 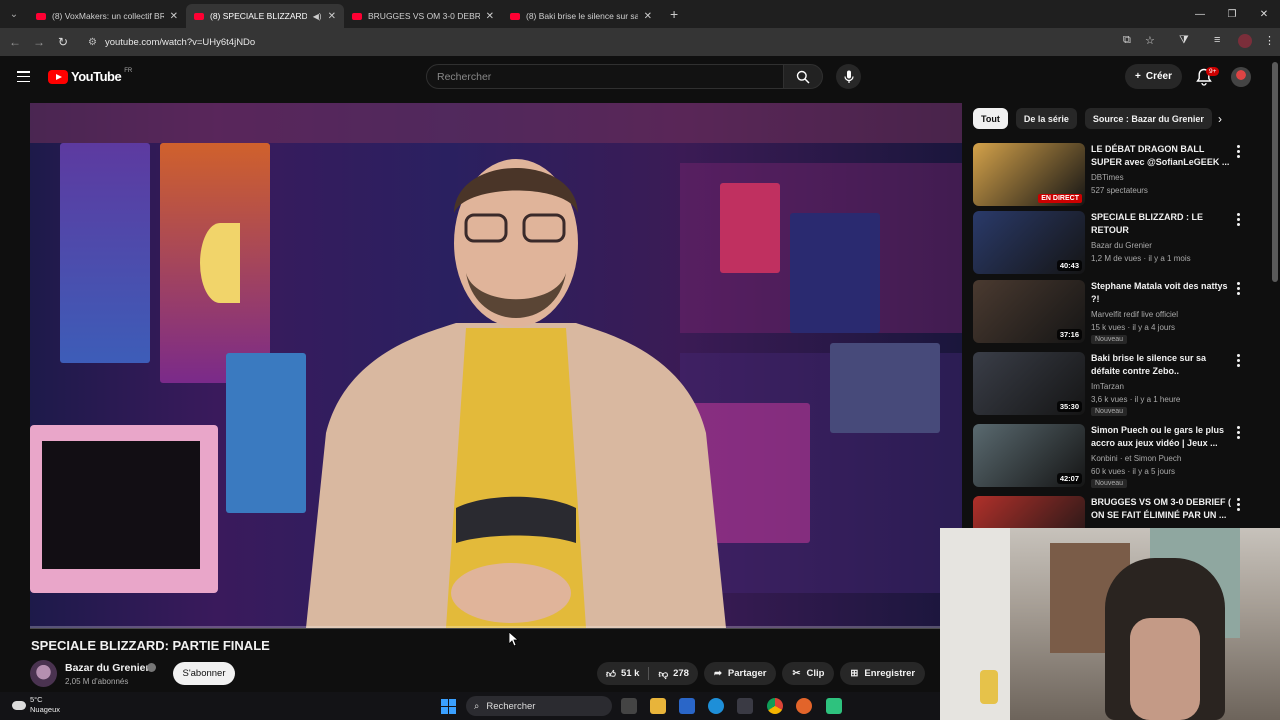 What do you see at coordinates (1245, 41) in the screenshot?
I see `profile-avatar` at bounding box center [1245, 41].